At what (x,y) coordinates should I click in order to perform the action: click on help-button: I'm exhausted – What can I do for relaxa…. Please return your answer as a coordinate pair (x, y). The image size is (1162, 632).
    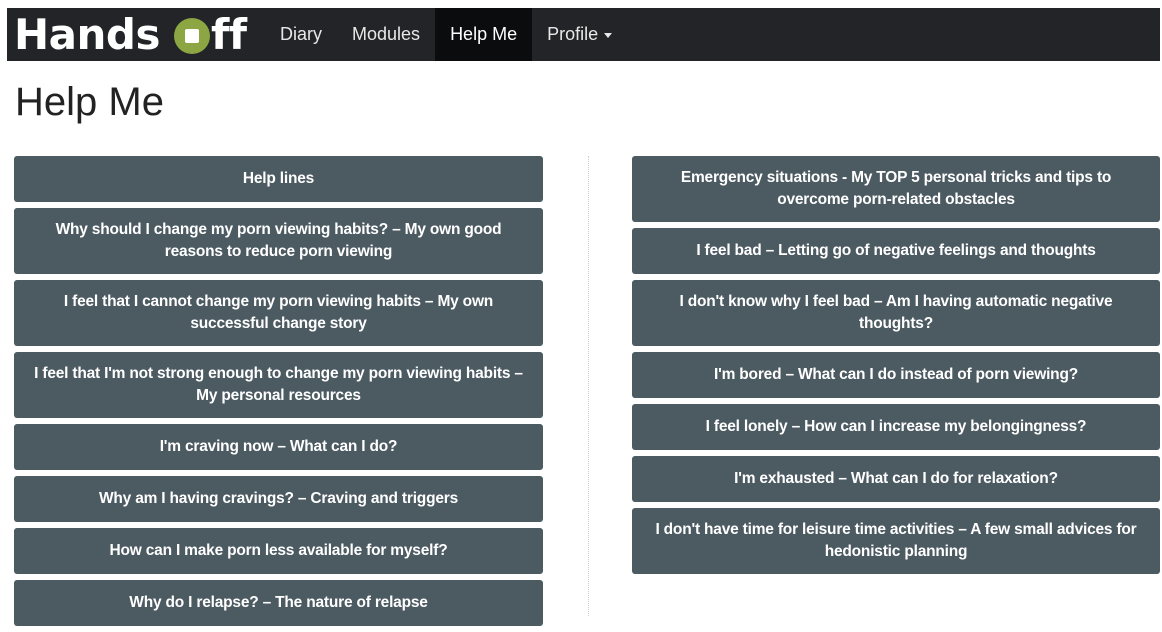
    Looking at the image, I should click on (896, 479).